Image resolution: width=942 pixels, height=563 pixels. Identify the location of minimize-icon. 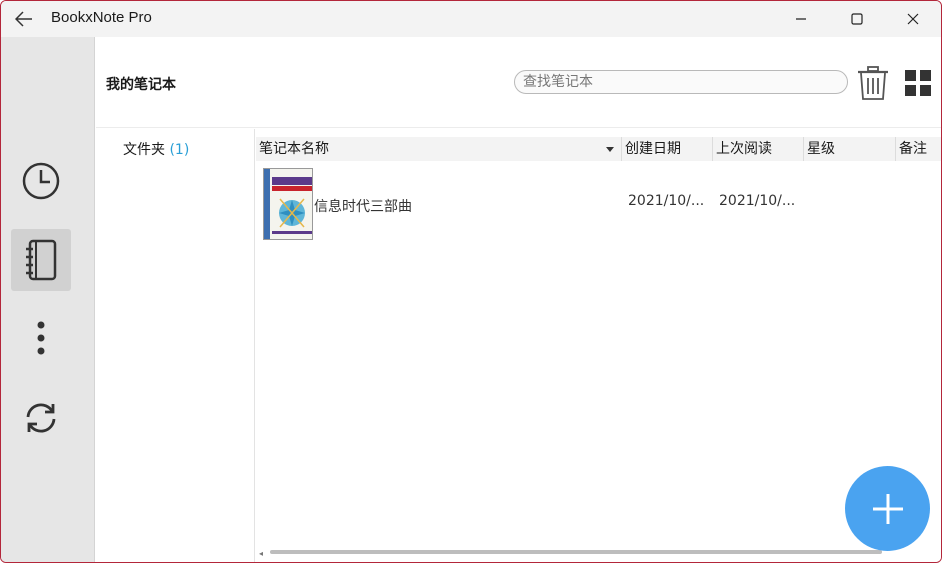
(801, 19).